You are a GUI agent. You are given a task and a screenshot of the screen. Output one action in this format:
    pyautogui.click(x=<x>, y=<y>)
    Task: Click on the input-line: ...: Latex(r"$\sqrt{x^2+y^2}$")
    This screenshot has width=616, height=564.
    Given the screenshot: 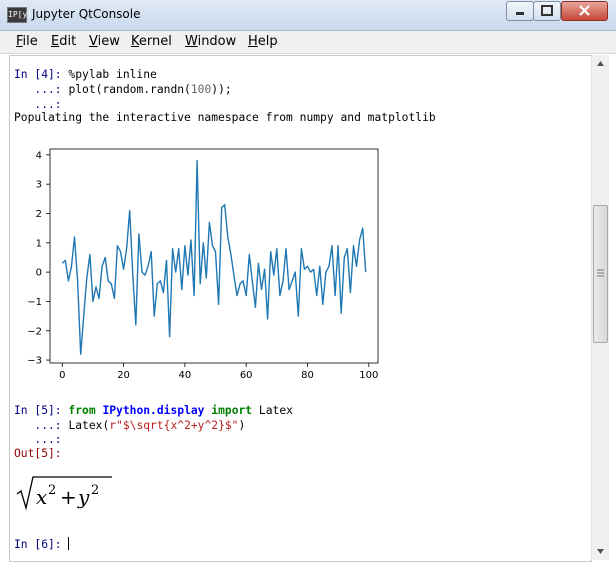 What is the action you would take?
    pyautogui.click(x=129, y=425)
    